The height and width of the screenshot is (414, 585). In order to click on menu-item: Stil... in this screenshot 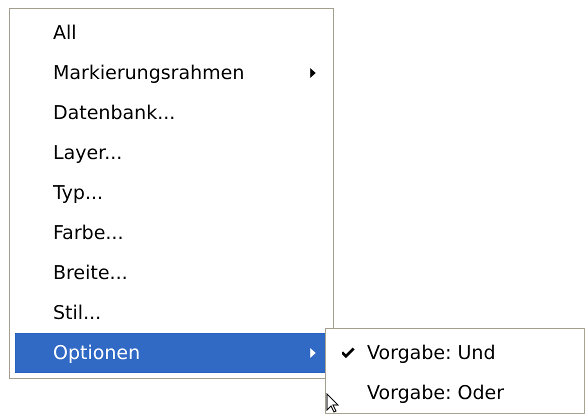, I will do `click(172, 313)`.